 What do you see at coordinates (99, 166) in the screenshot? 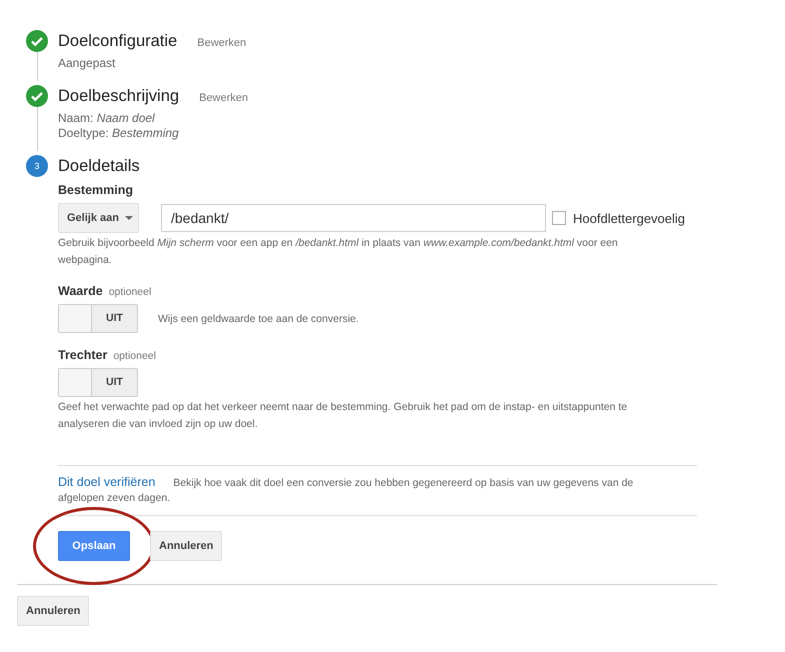
I see `step-title: Doeldetails` at bounding box center [99, 166].